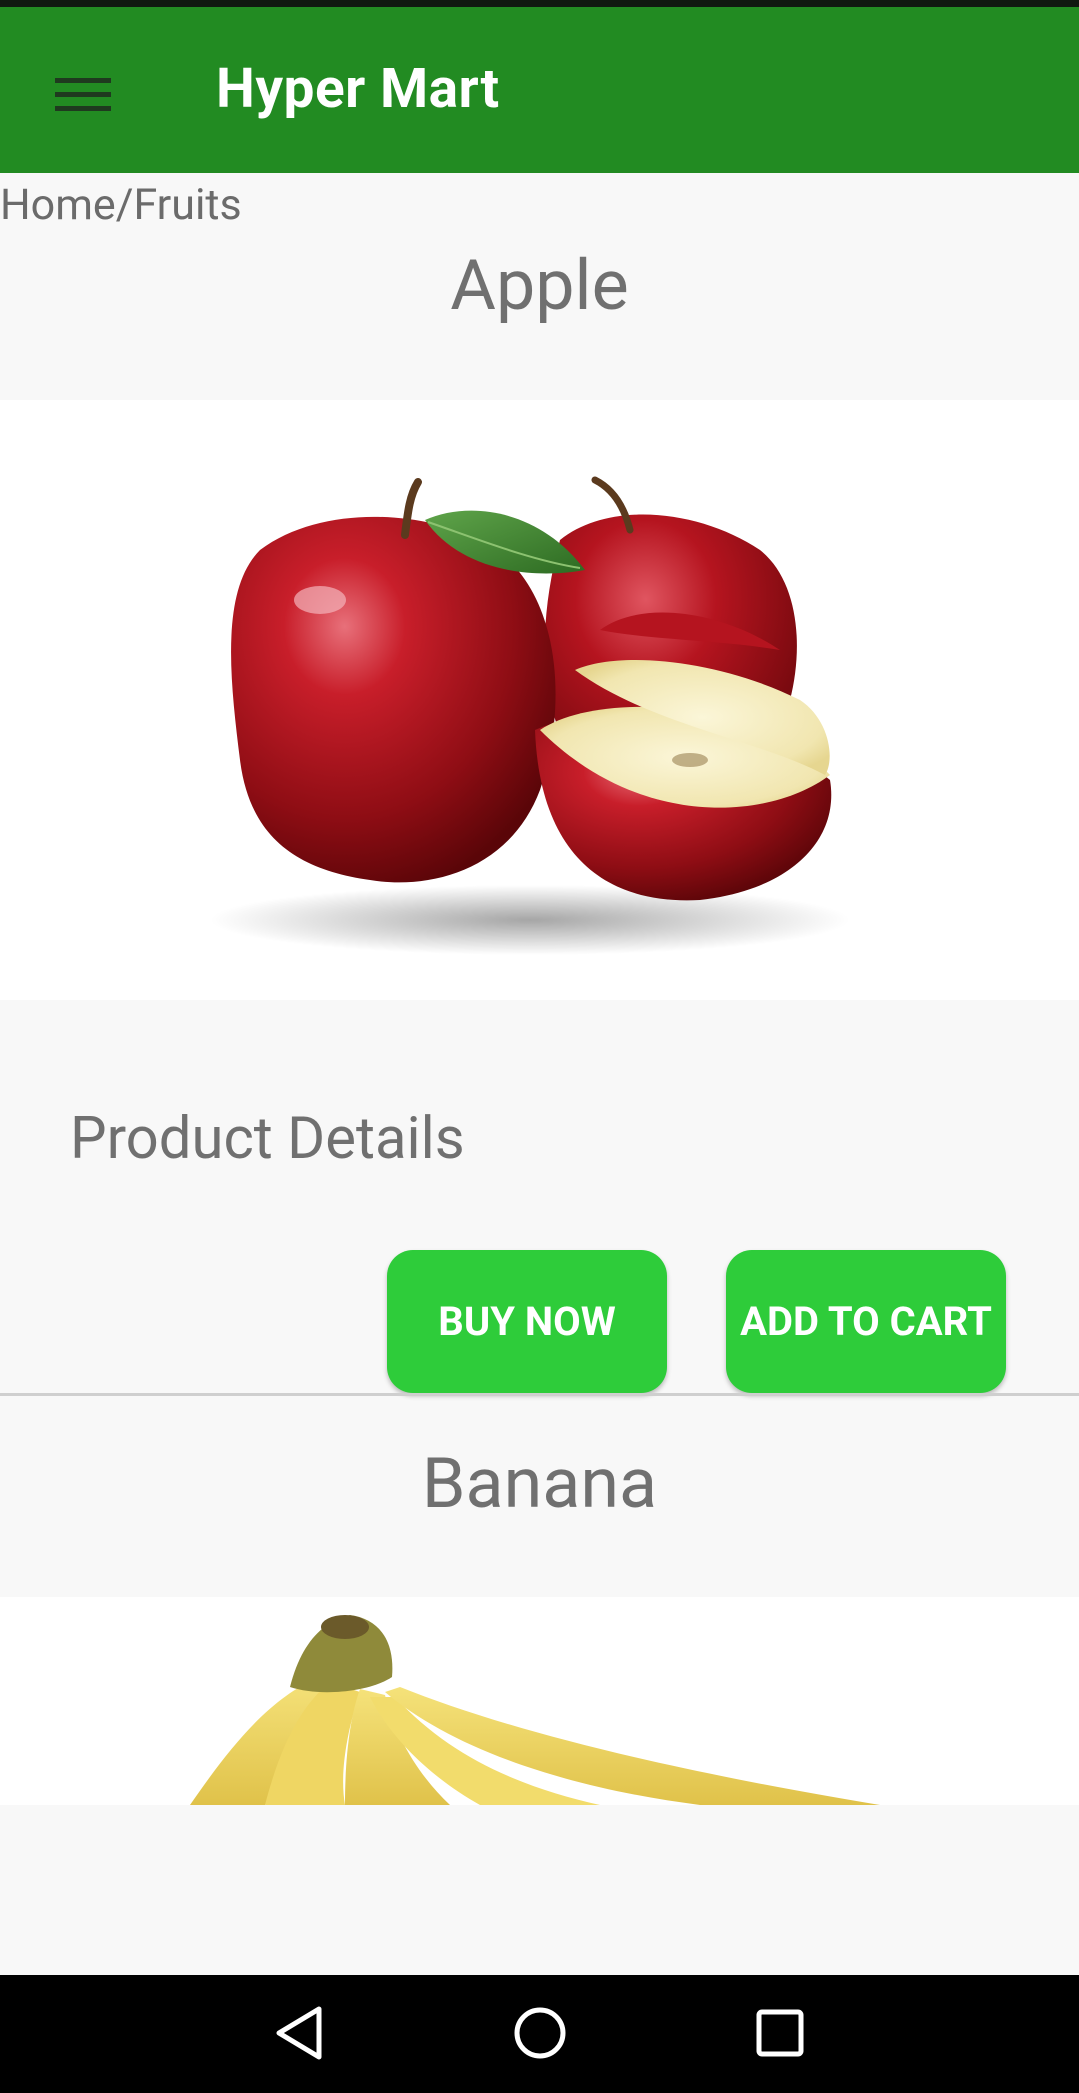 This screenshot has width=1079, height=2093. What do you see at coordinates (539, 90) in the screenshot?
I see `app-bar: Hyper Mart` at bounding box center [539, 90].